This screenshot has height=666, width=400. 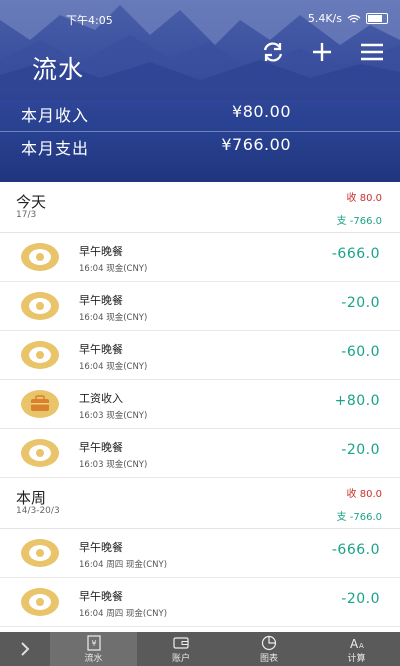 I want to click on sync-icon, so click(x=273, y=52).